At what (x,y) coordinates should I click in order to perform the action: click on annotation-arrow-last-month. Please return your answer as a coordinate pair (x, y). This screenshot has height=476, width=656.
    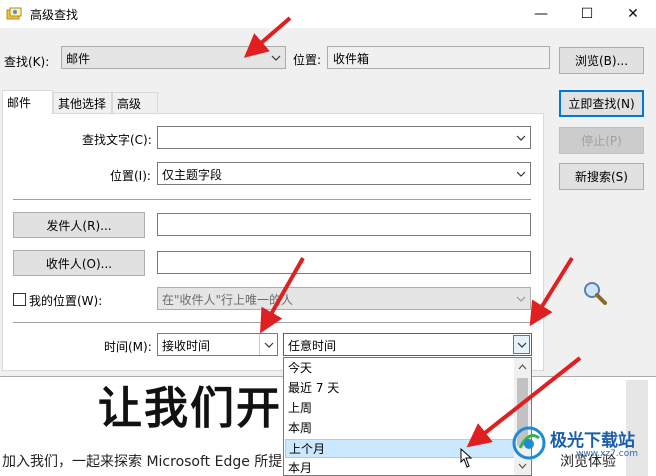
    Looking at the image, I should click on (524, 402).